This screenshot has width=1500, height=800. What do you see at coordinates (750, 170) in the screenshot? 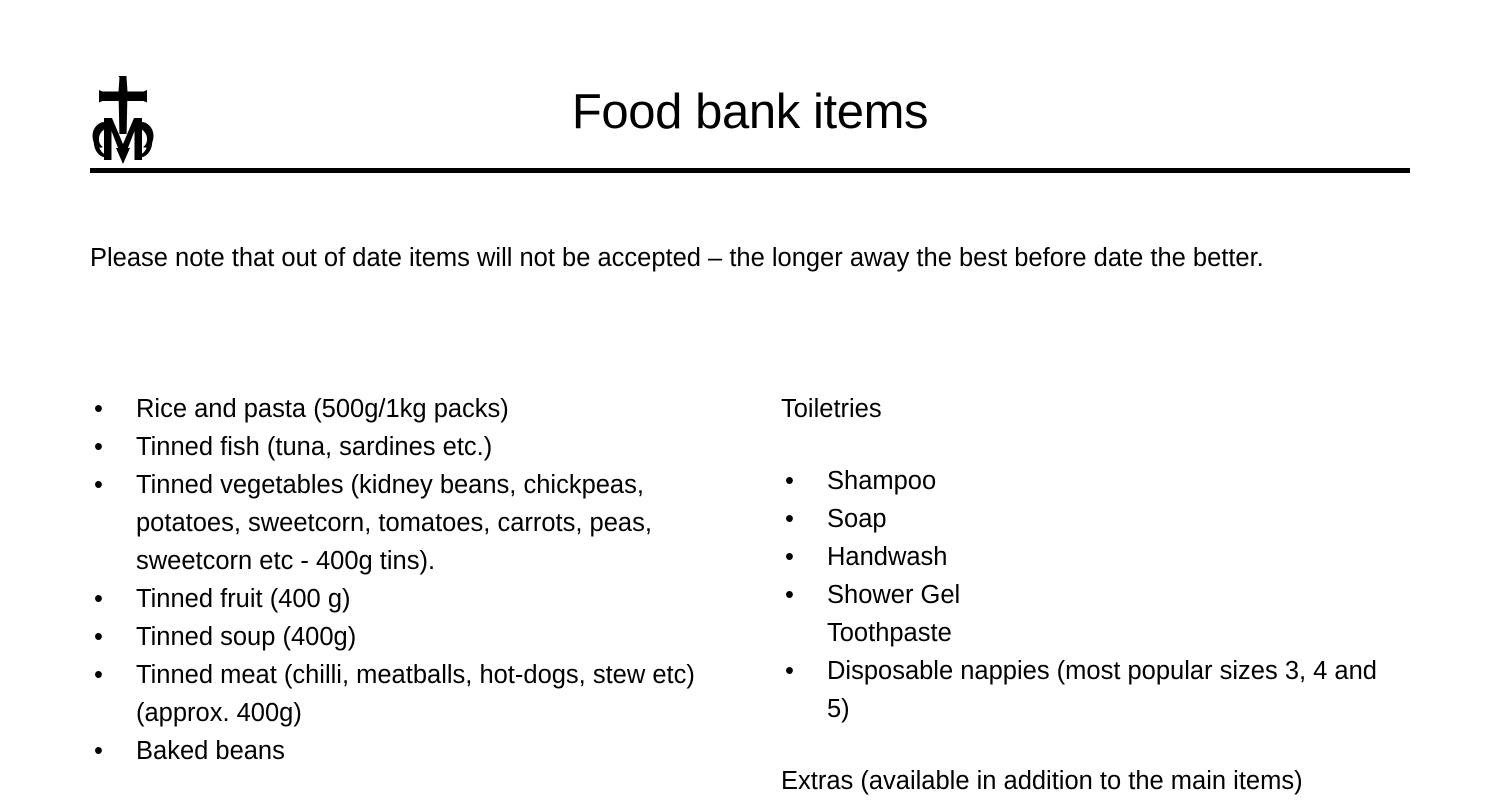
I see `header-divider` at bounding box center [750, 170].